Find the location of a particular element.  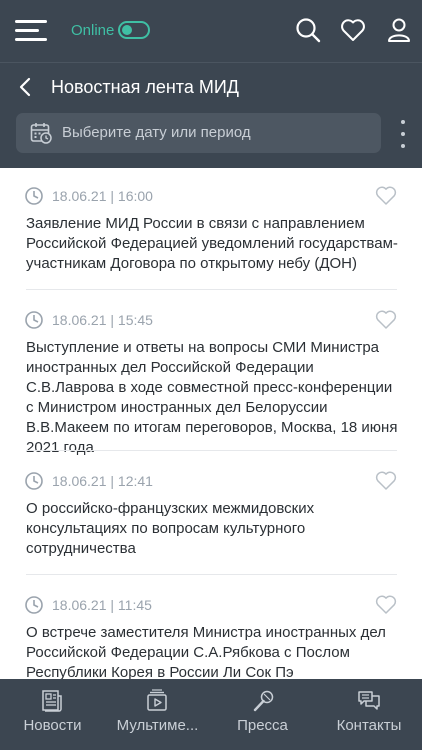

chat-icon is located at coordinates (369, 700).